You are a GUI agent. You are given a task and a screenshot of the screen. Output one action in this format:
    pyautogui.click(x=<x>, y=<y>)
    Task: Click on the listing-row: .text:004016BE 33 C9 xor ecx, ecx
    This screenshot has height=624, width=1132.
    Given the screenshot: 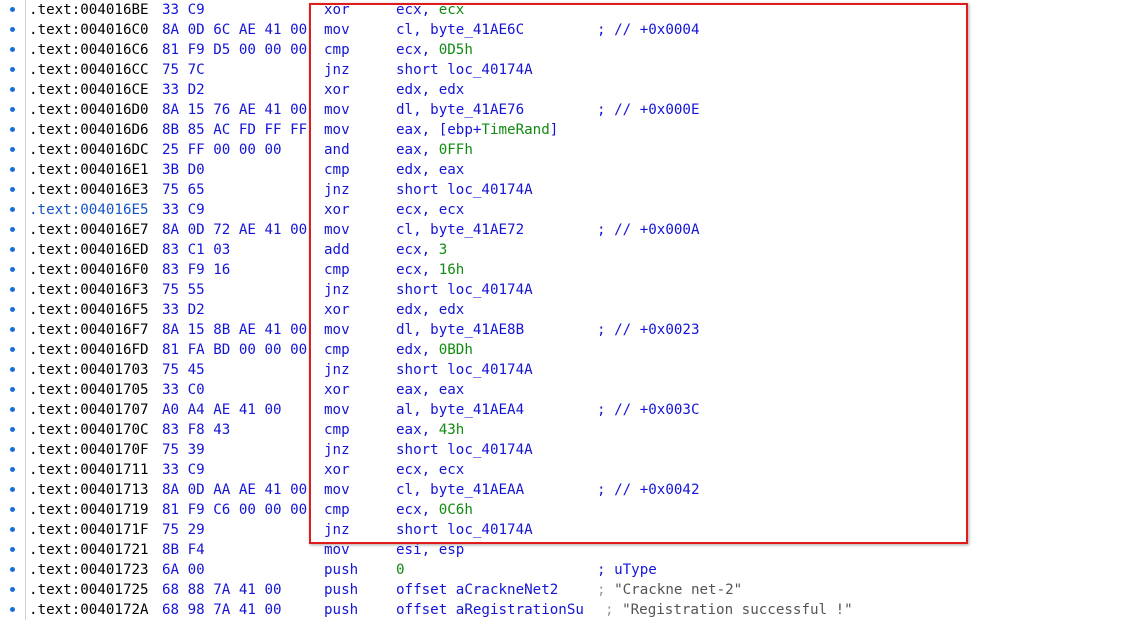 What is the action you would take?
    pyautogui.click(x=566, y=10)
    